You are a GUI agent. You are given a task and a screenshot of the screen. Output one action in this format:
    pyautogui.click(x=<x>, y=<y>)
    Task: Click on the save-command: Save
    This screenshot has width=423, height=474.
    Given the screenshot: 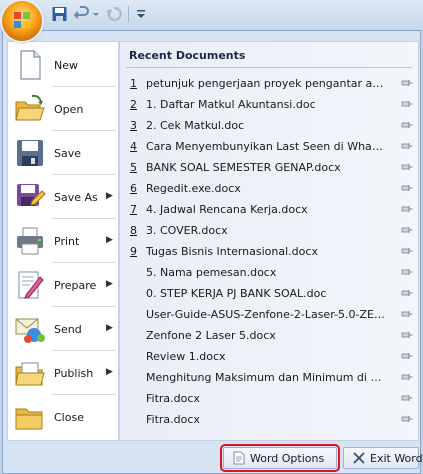 What is the action you would take?
    pyautogui.click(x=63, y=154)
    